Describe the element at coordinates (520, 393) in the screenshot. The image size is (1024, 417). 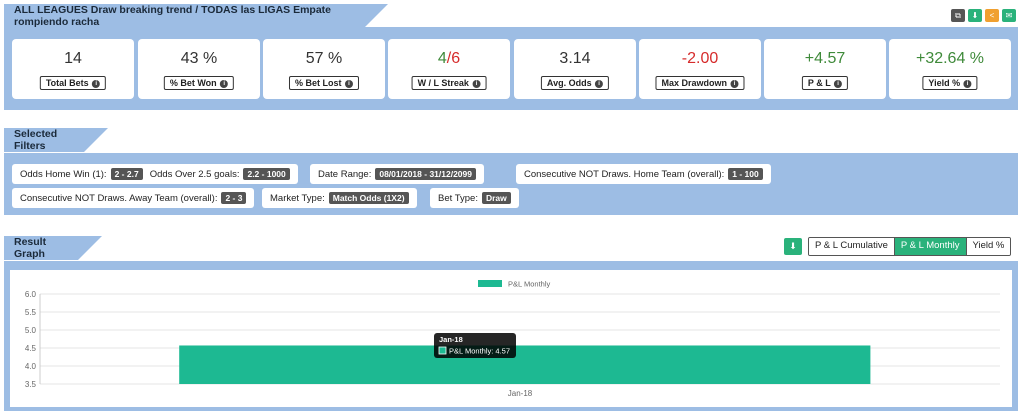
I see `x-tick-label: Jan-18` at that location.